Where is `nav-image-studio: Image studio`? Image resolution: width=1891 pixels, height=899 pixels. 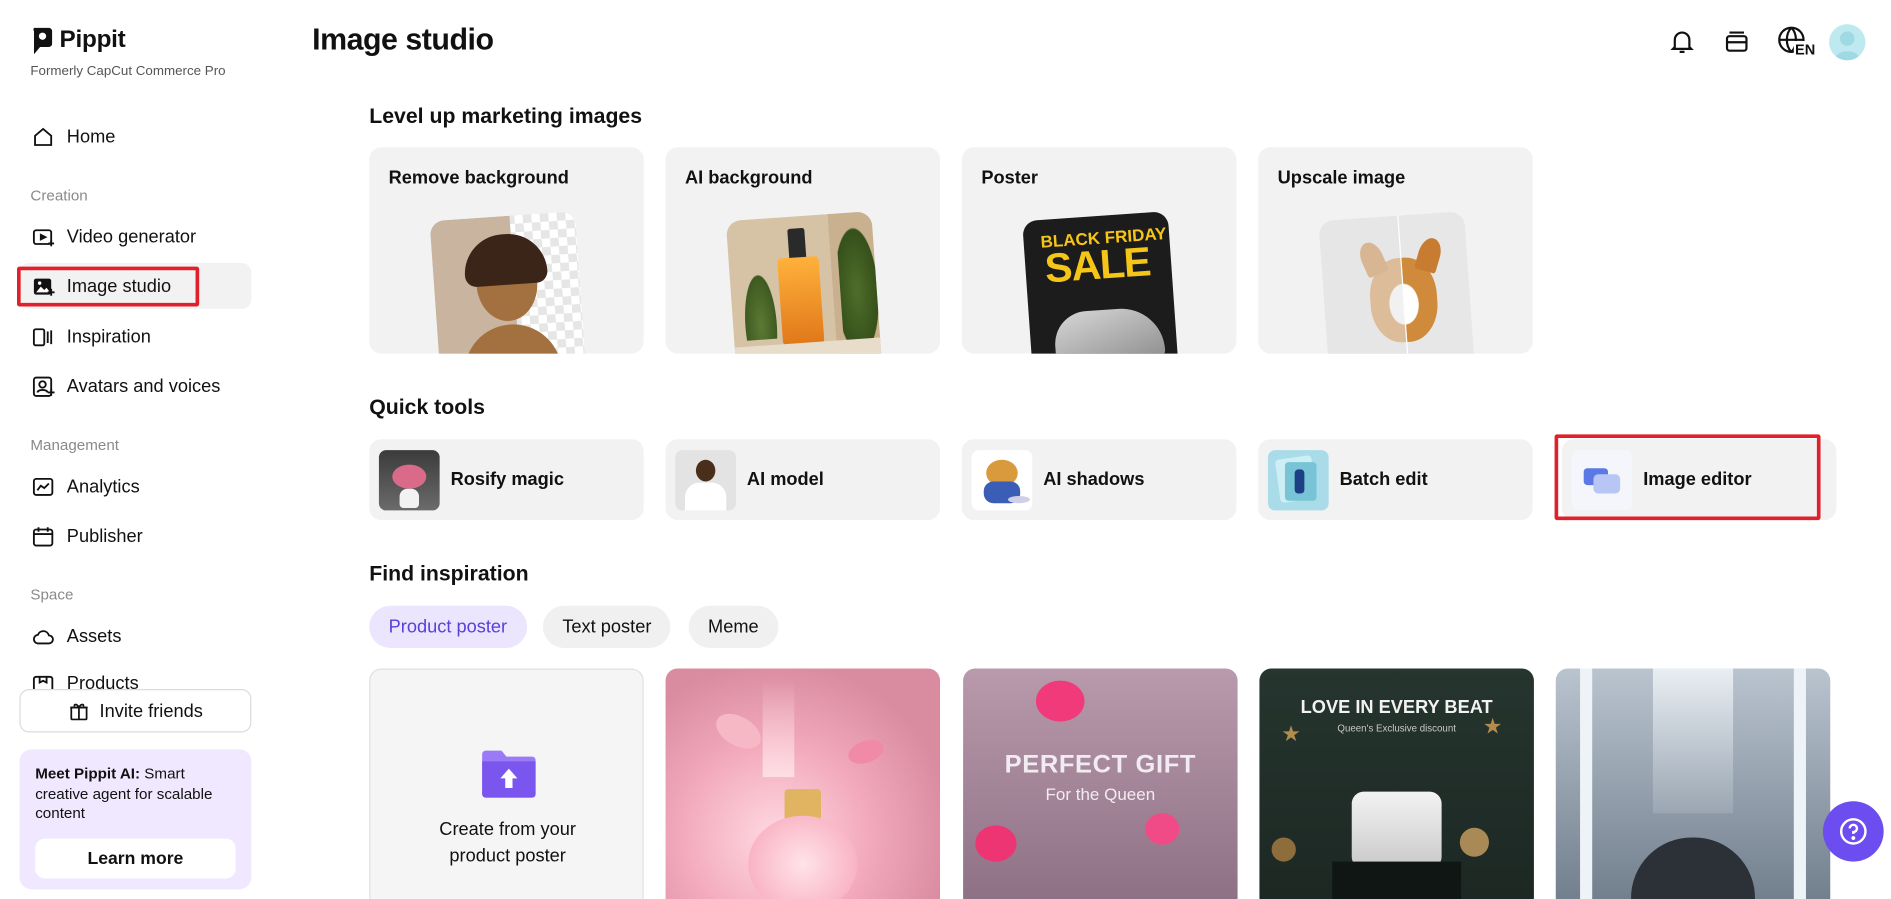 nav-image-studio: Image studio is located at coordinates (134, 286).